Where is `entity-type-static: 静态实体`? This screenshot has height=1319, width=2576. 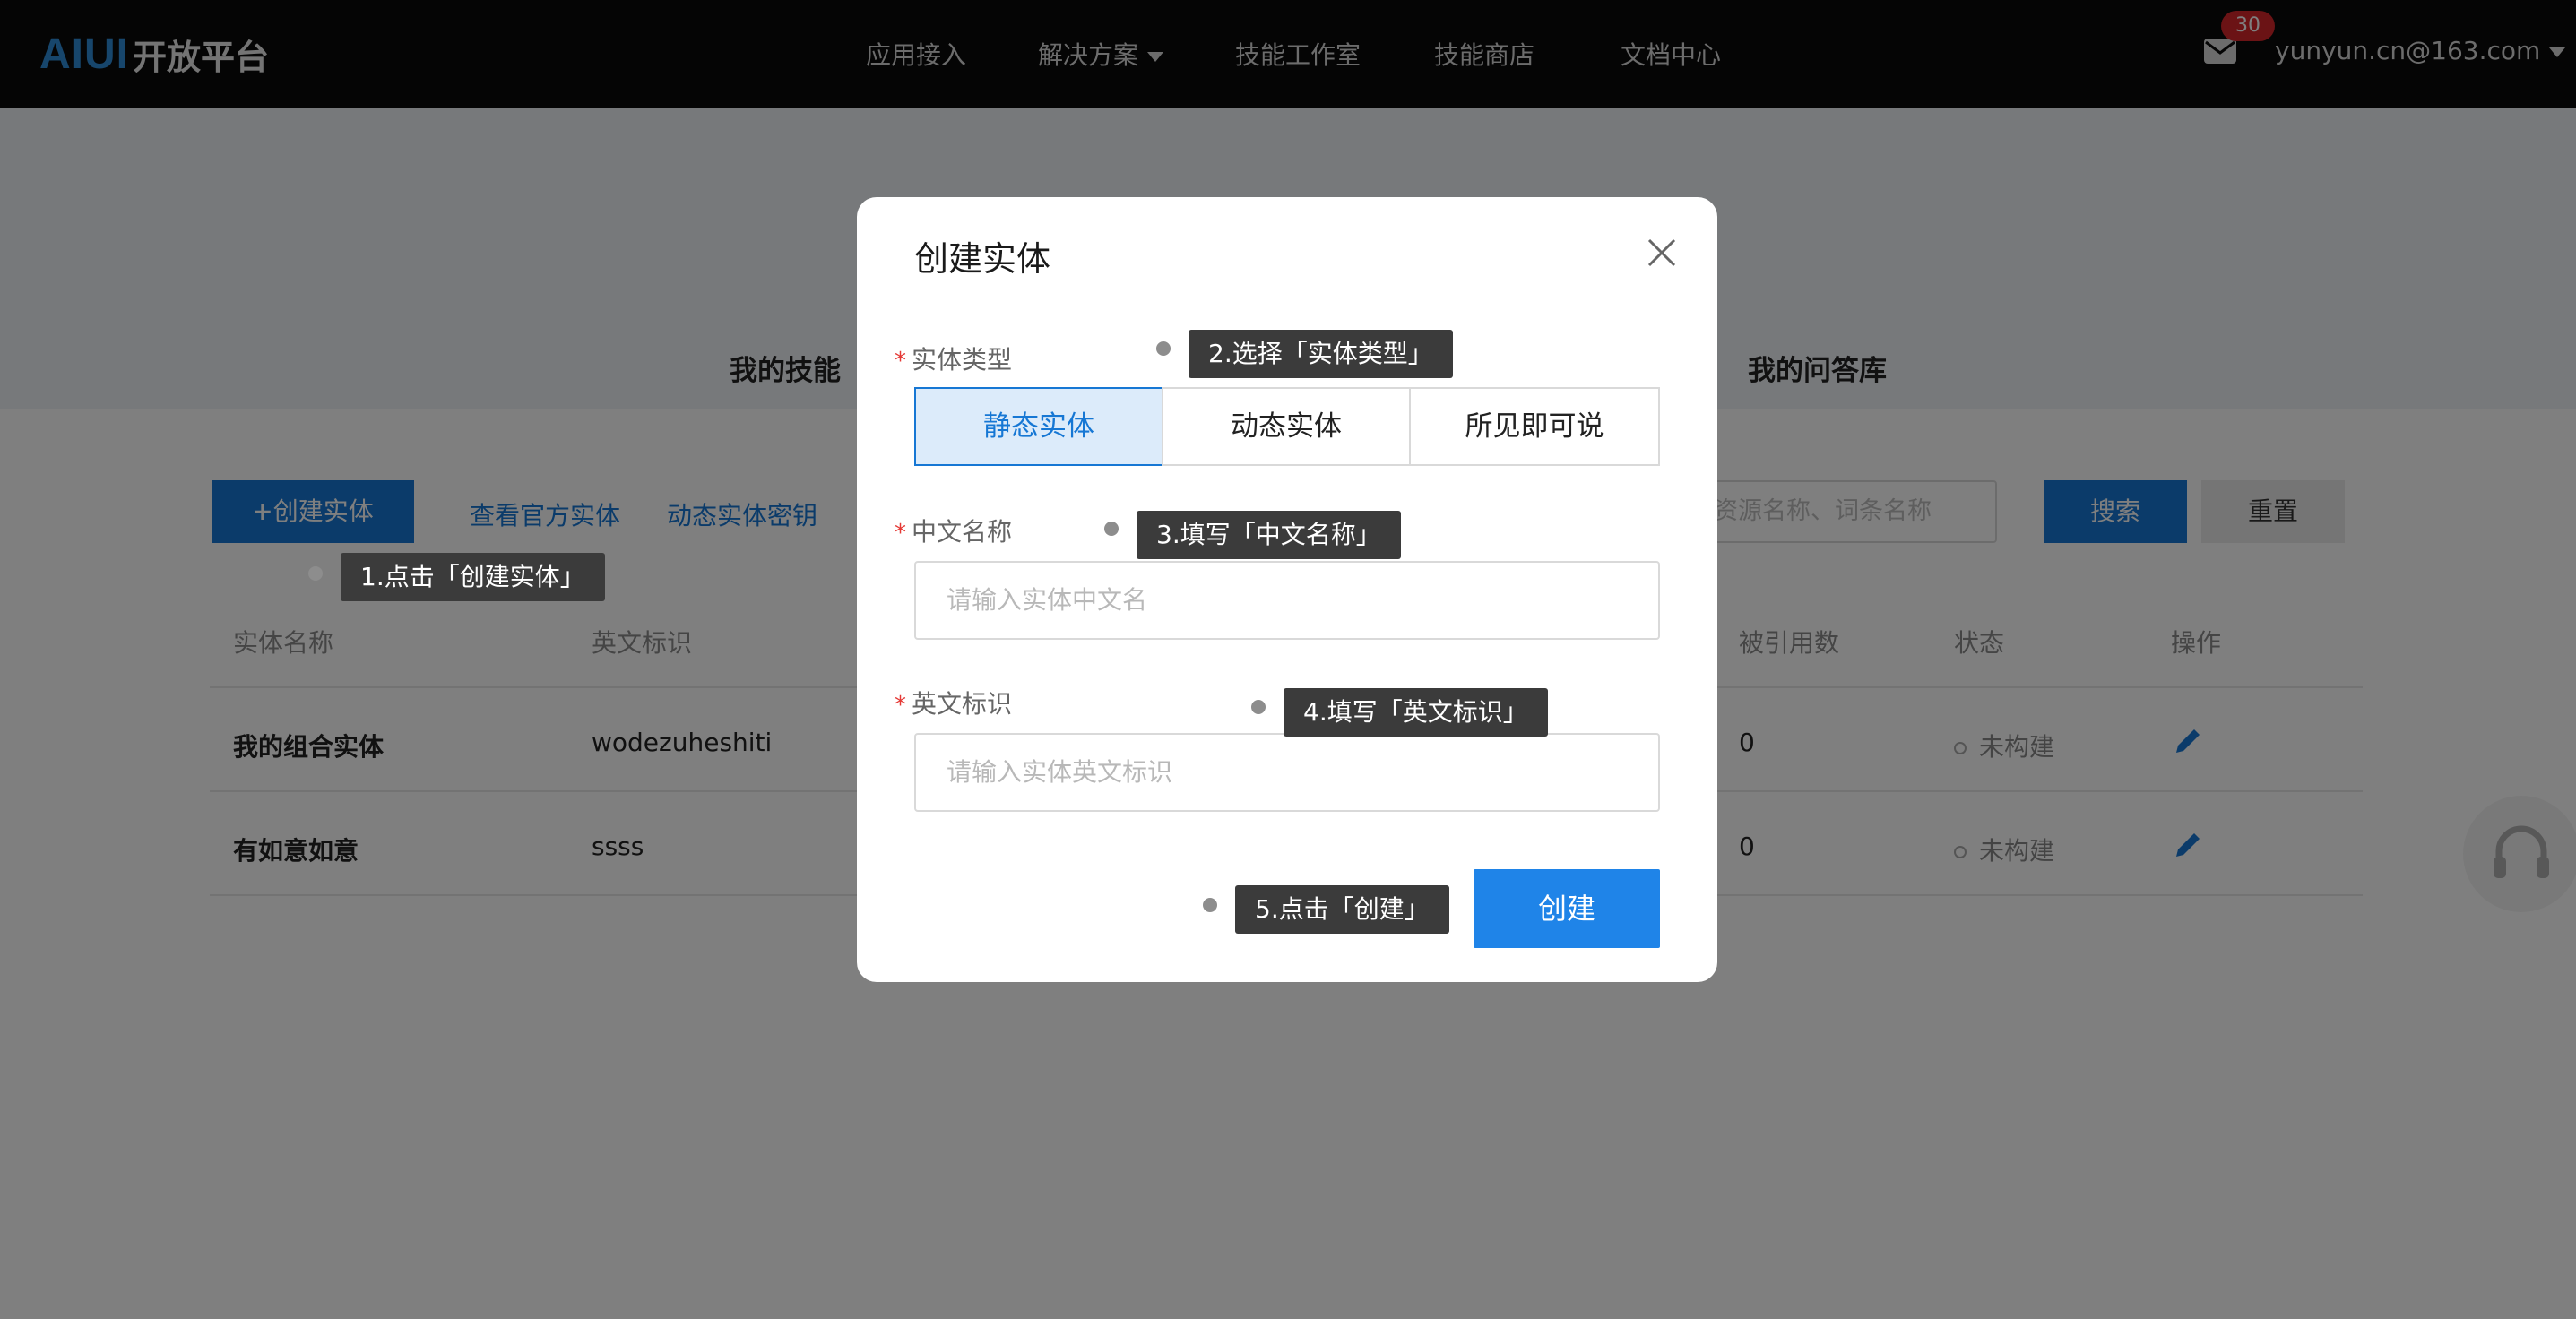 entity-type-static: 静态实体 is located at coordinates (1038, 426).